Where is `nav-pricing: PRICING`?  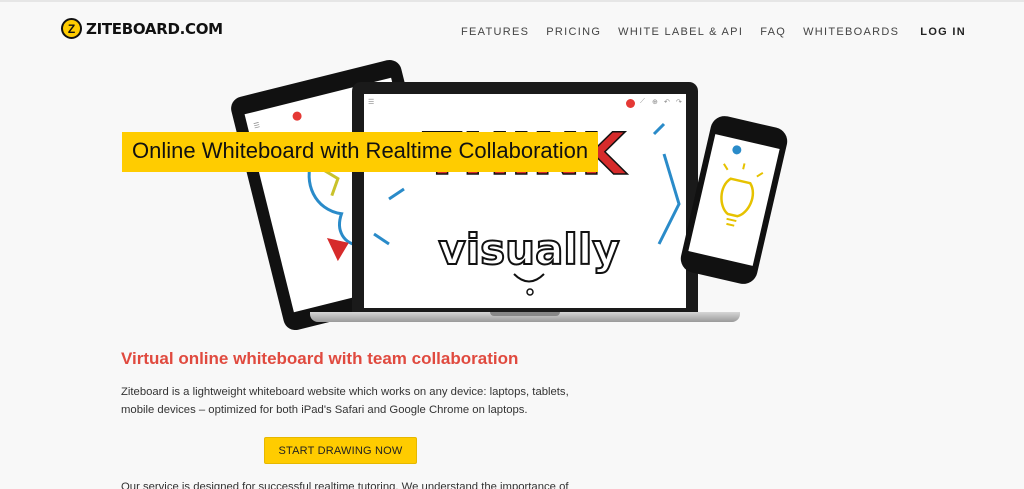
nav-pricing: PRICING is located at coordinates (573, 32).